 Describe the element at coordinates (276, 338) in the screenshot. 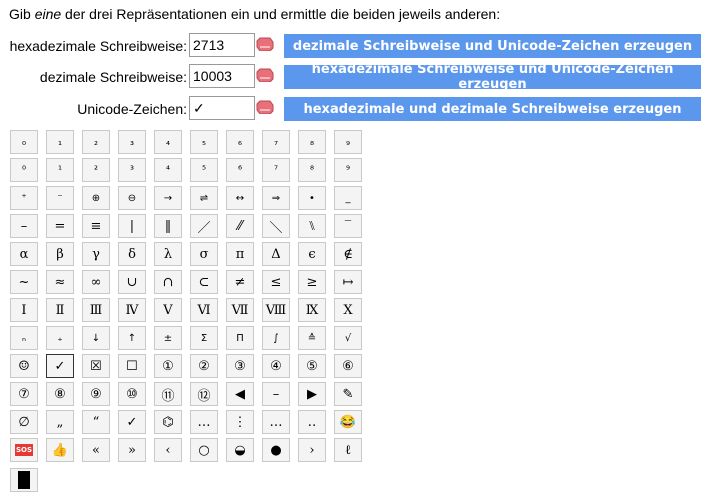

I see `symbol-button: ∫` at that location.